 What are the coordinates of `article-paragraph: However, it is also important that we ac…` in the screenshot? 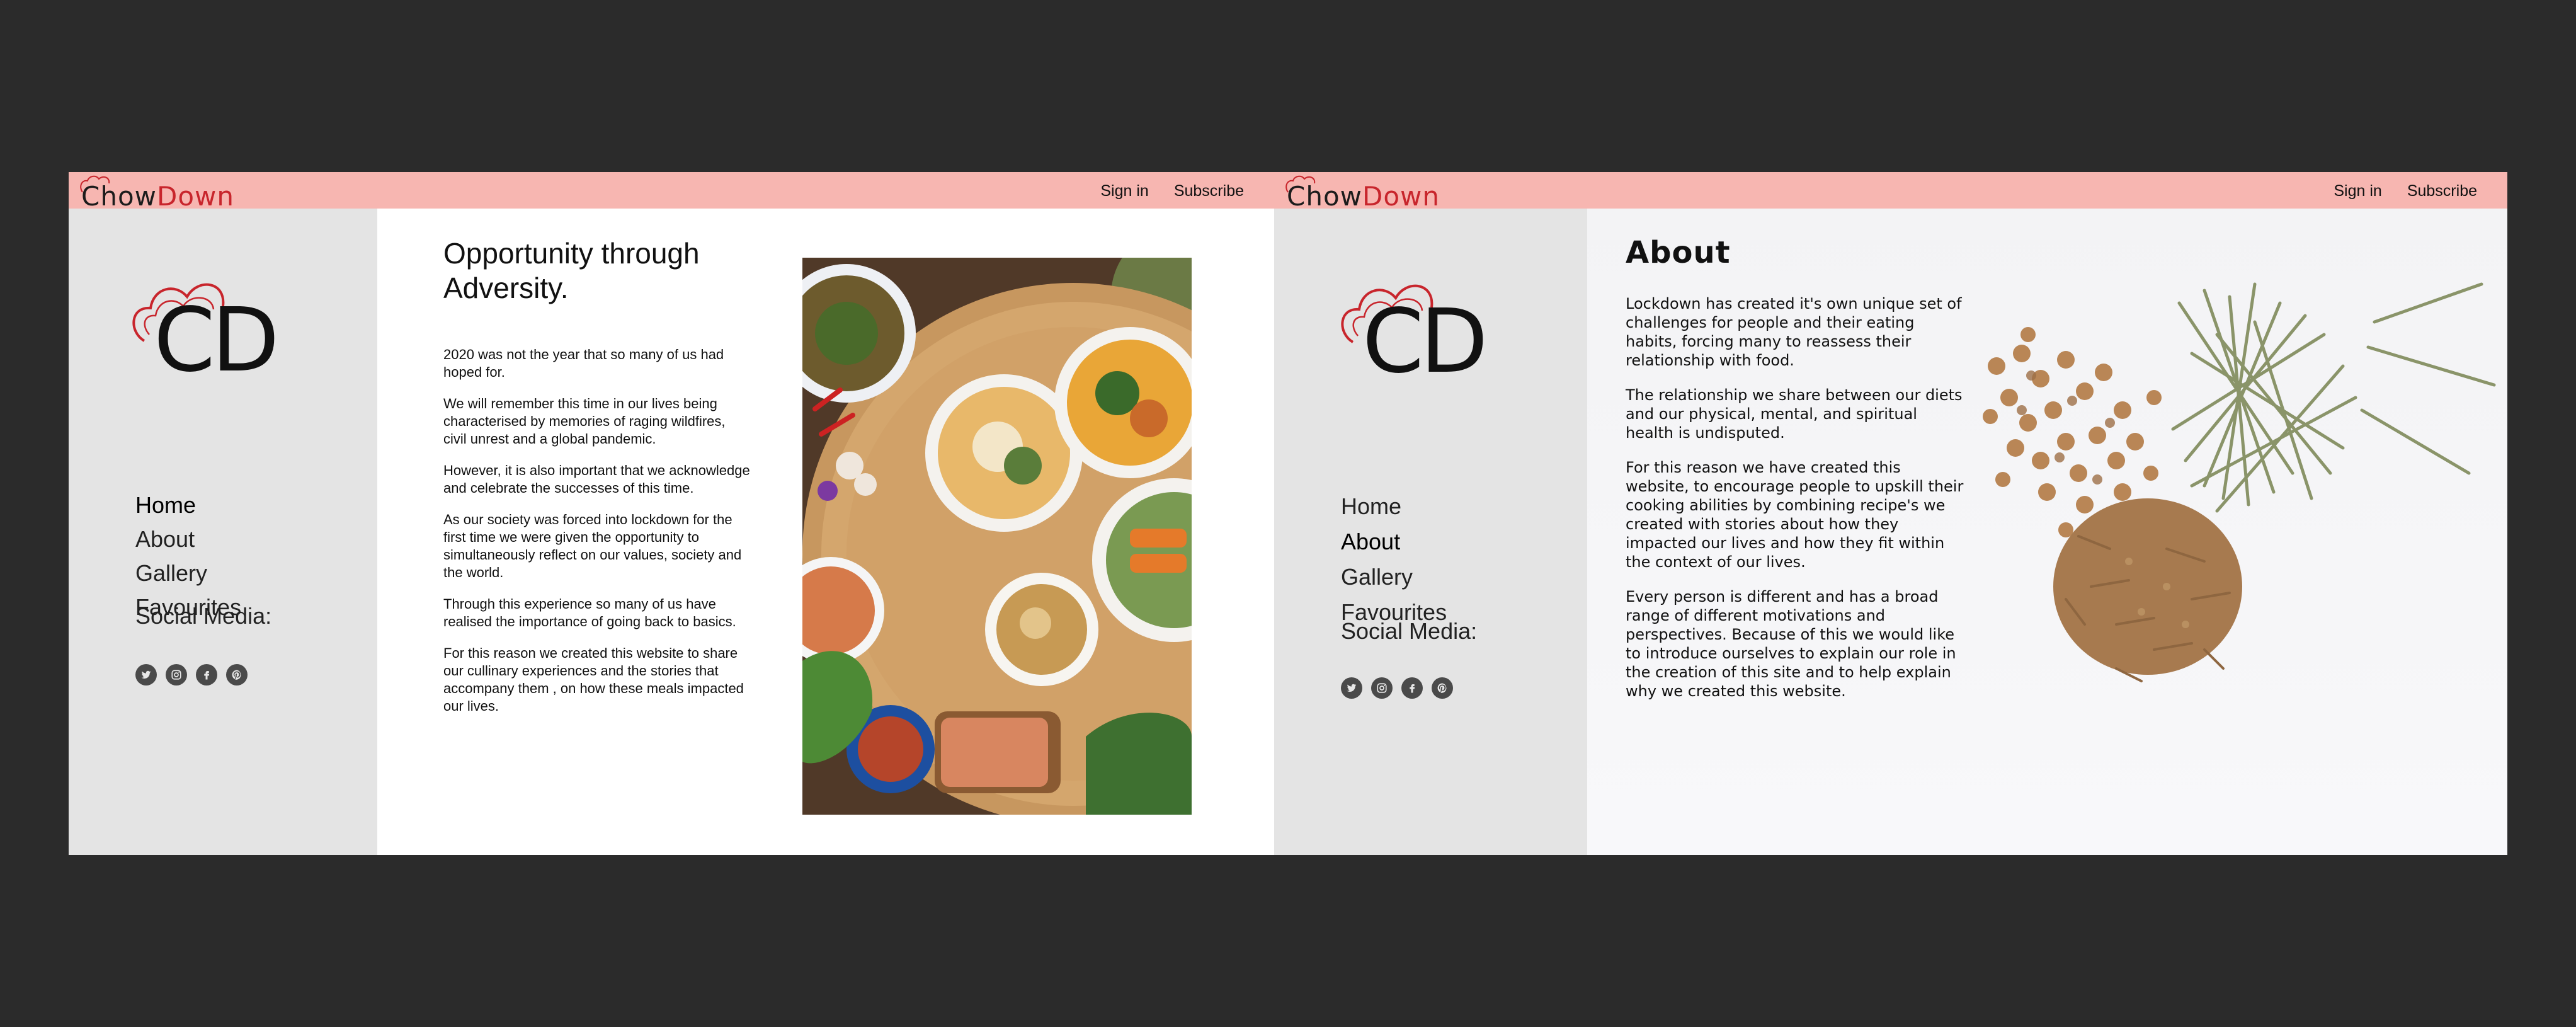 It's located at (596, 479).